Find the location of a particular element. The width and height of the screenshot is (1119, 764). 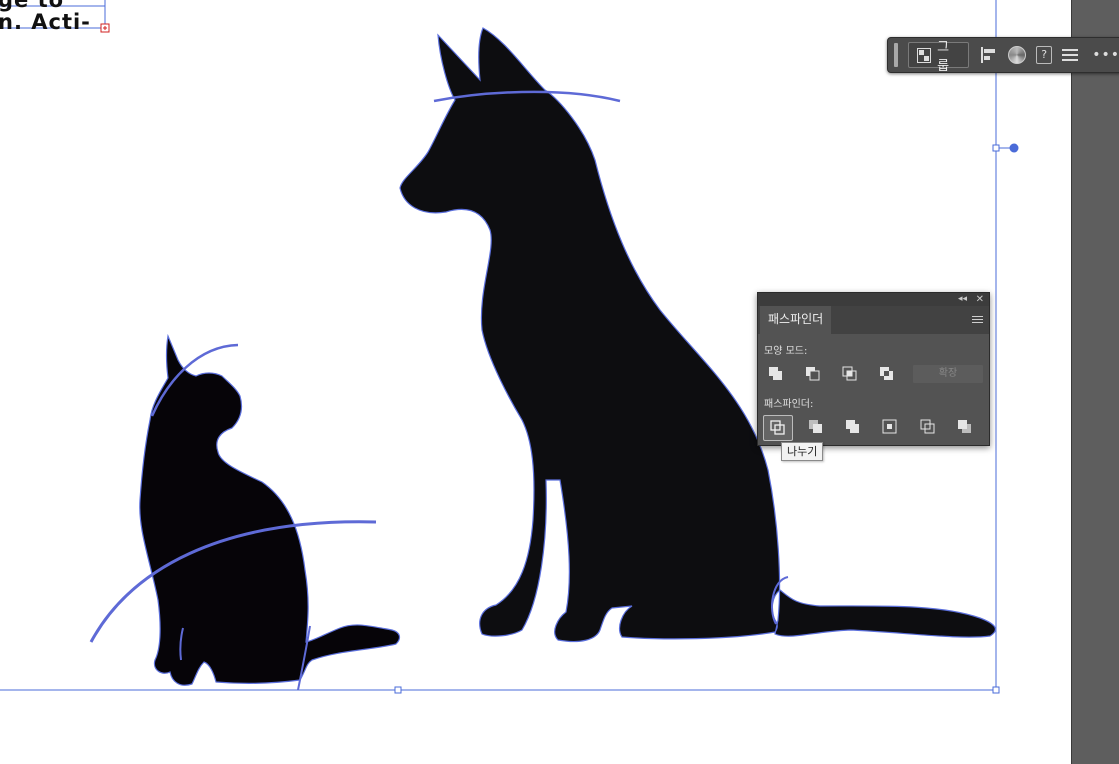

exclude-icon is located at coordinates (886, 373).